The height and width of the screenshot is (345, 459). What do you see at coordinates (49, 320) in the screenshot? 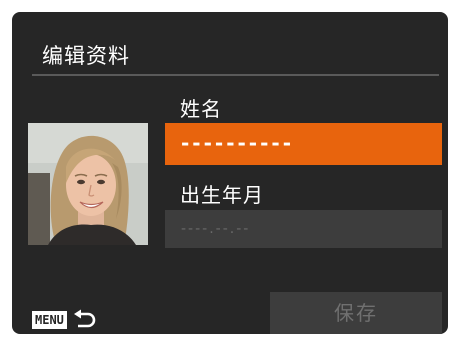
I see `menu-button-badge: MENU` at bounding box center [49, 320].